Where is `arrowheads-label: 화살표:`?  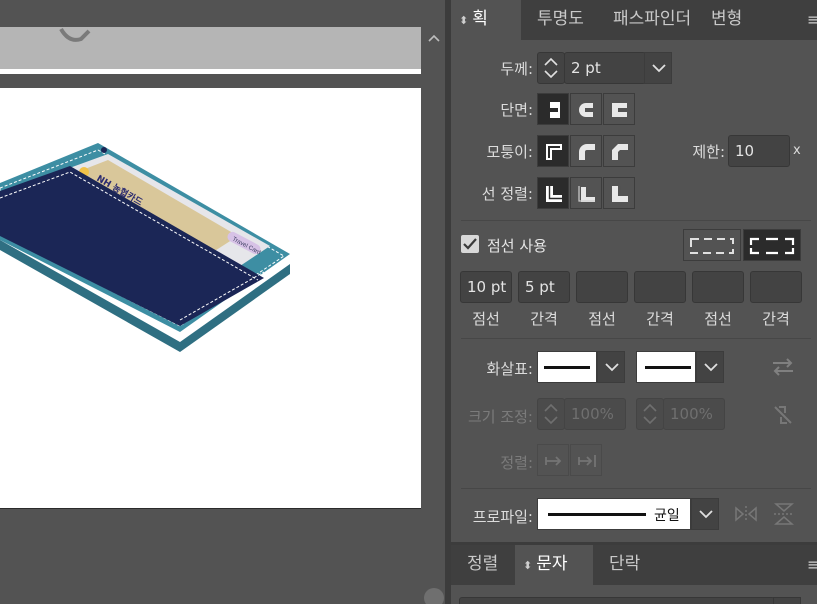
arrowheads-label: 화살표: is located at coordinates (509, 369).